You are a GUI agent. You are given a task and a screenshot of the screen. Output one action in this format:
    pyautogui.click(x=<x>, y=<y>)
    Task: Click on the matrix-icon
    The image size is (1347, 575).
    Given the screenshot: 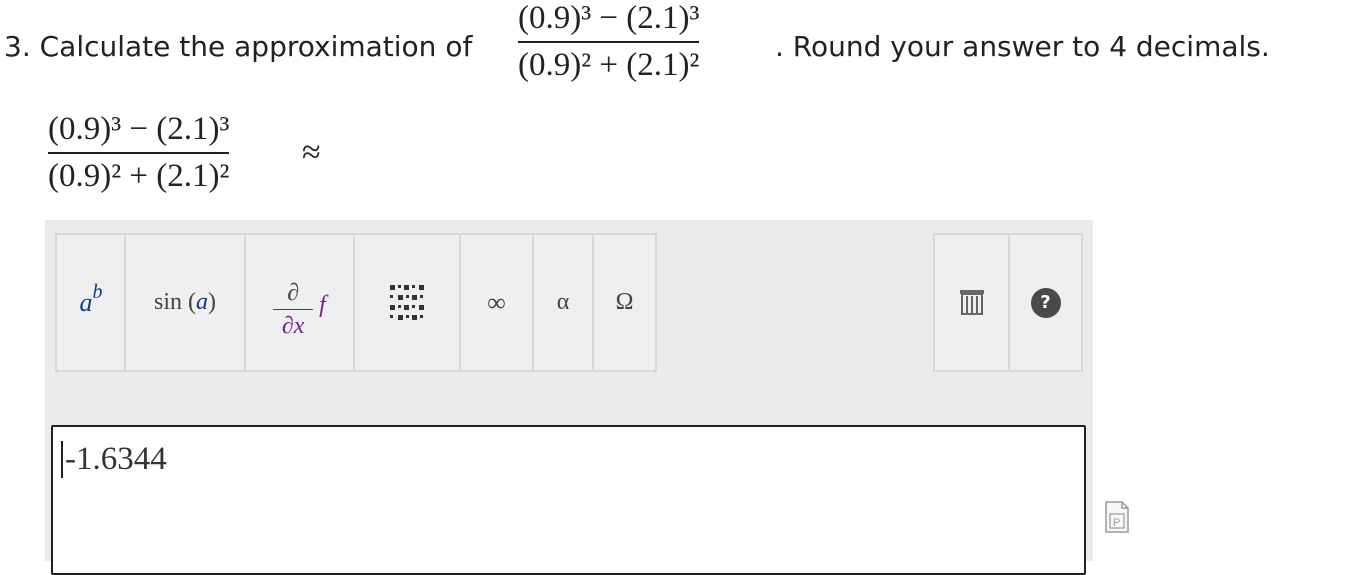 What is the action you would take?
    pyautogui.click(x=407, y=302)
    